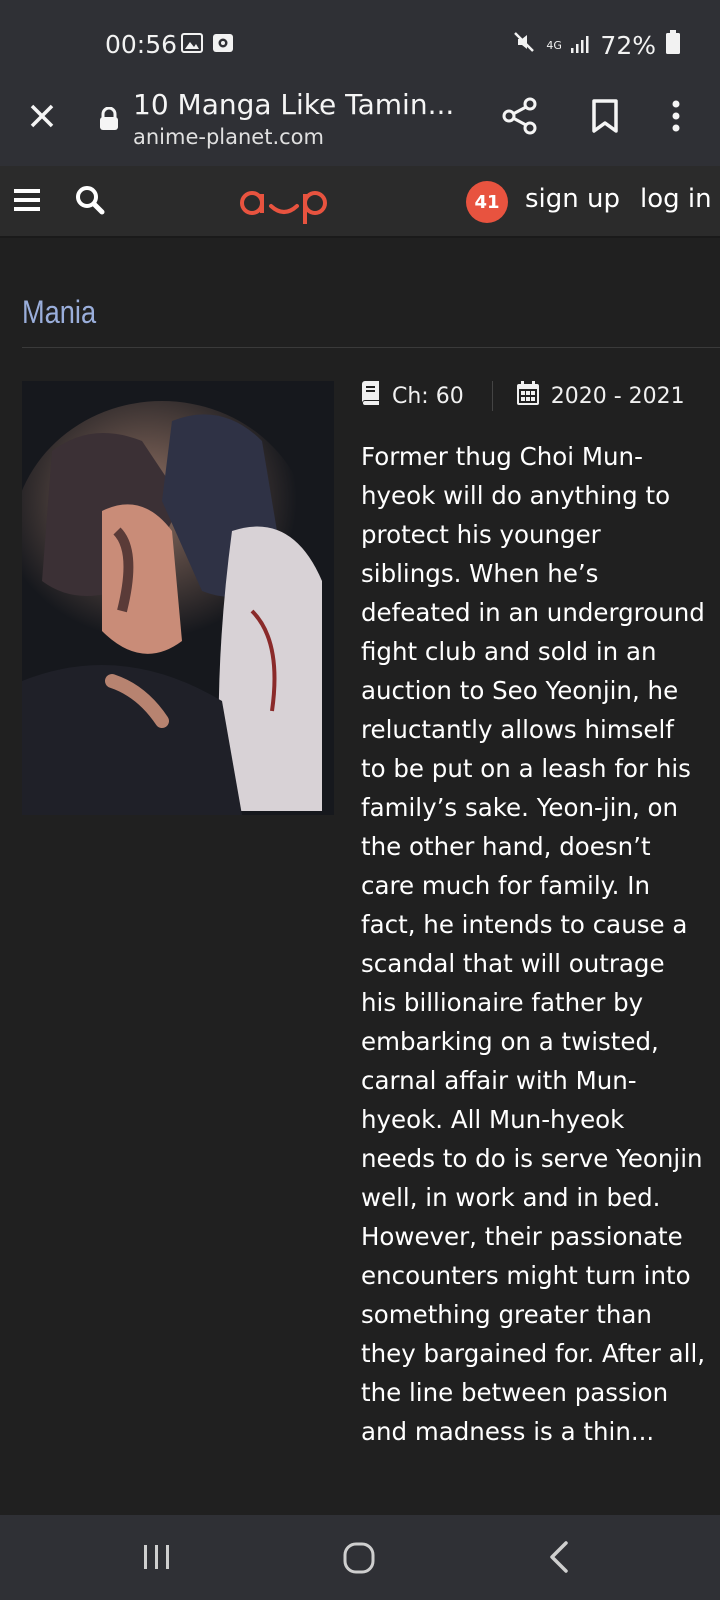  Describe the element at coordinates (673, 45) in the screenshot. I see `battery-icon` at that location.